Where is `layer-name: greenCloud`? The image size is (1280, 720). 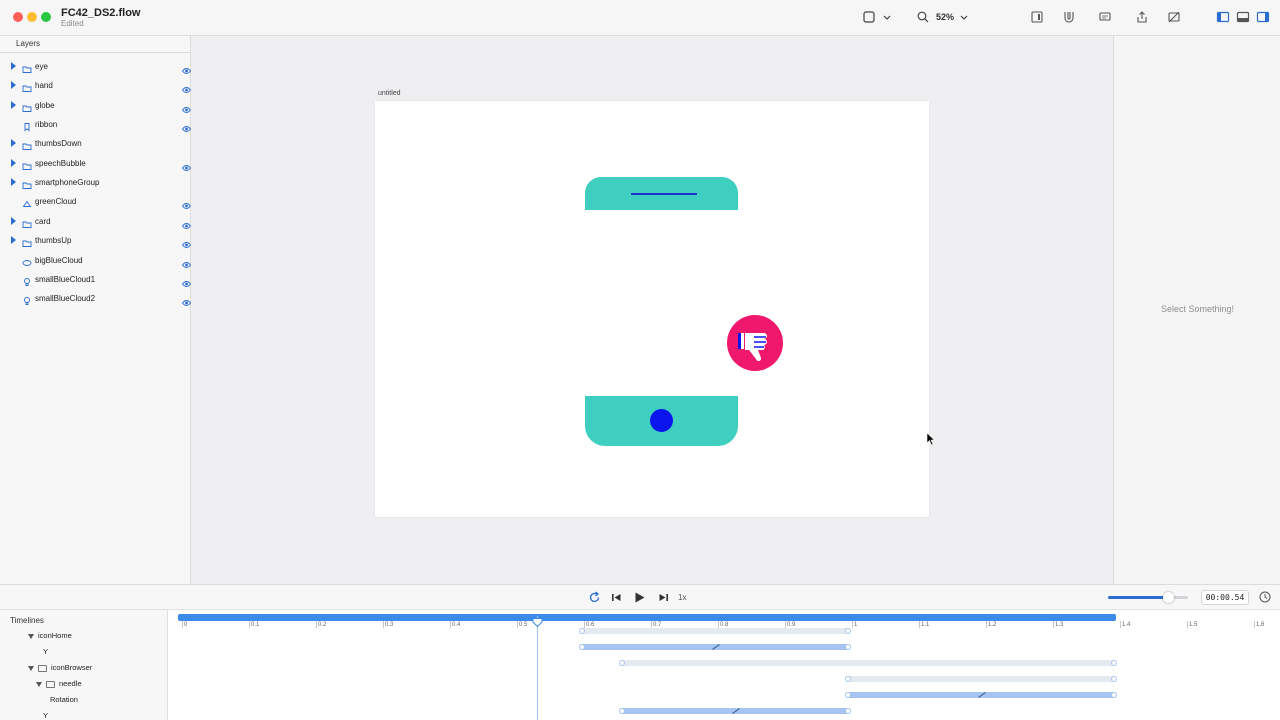
layer-name: greenCloud is located at coordinates (56, 202).